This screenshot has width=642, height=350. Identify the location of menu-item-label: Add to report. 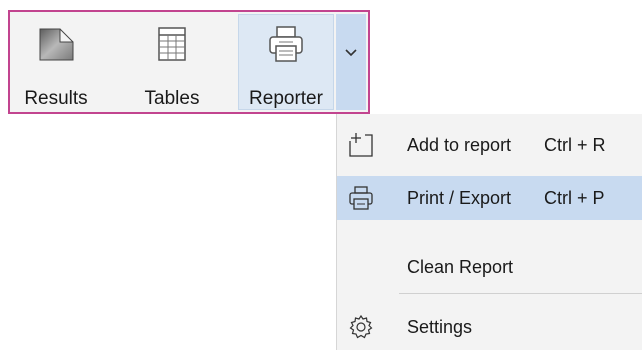
(459, 144).